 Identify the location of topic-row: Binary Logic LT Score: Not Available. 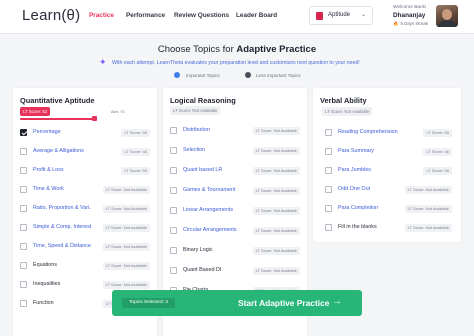
(235, 251).